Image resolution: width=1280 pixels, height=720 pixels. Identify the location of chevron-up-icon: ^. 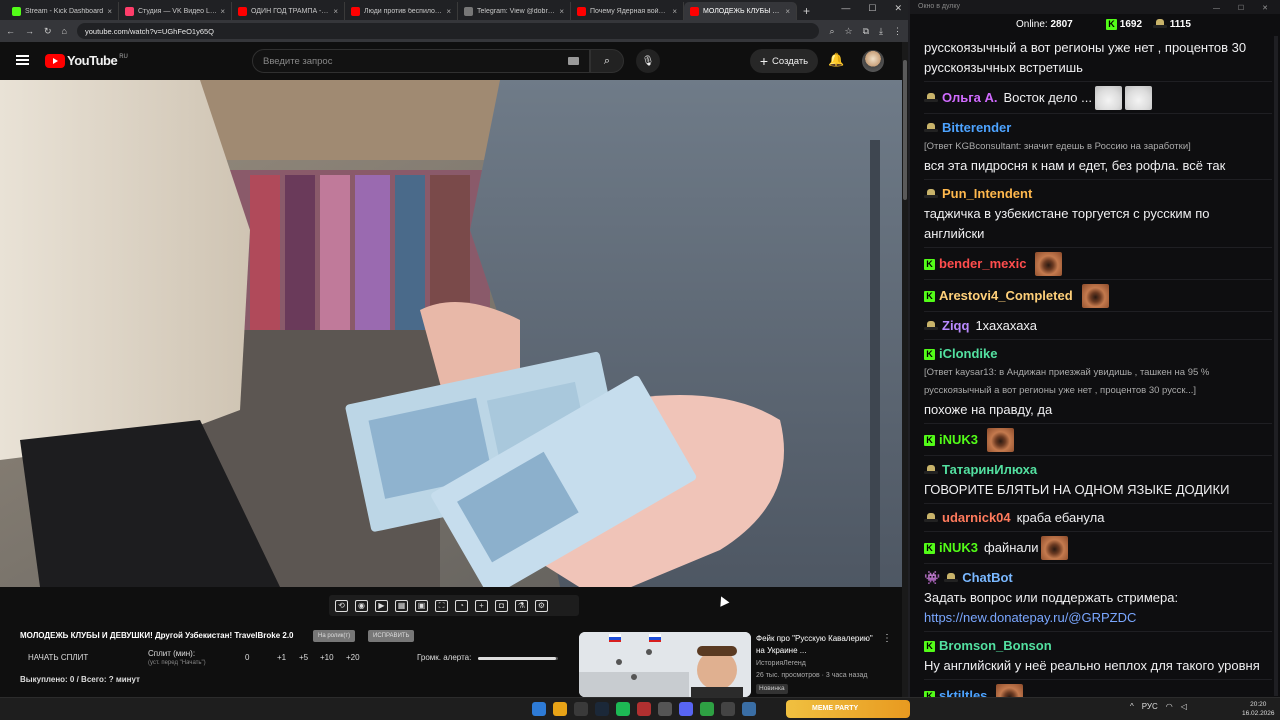
(1132, 706).